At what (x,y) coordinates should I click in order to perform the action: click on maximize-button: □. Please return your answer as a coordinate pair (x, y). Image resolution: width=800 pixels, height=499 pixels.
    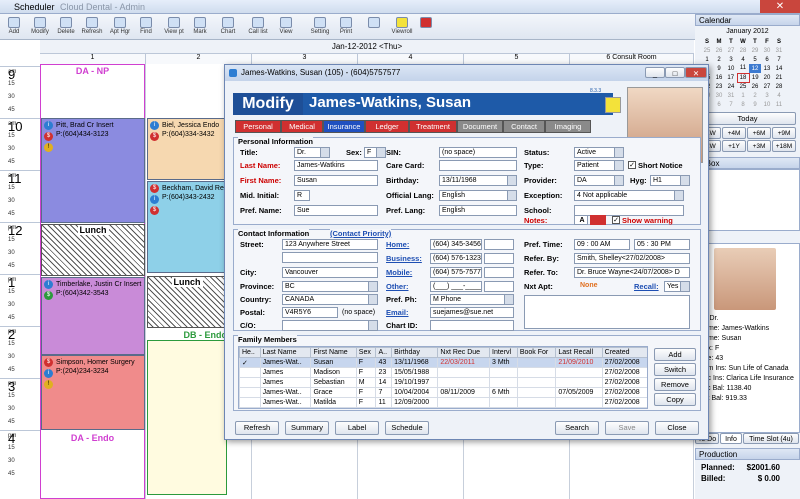
    Looking at the image, I should click on (675, 72).